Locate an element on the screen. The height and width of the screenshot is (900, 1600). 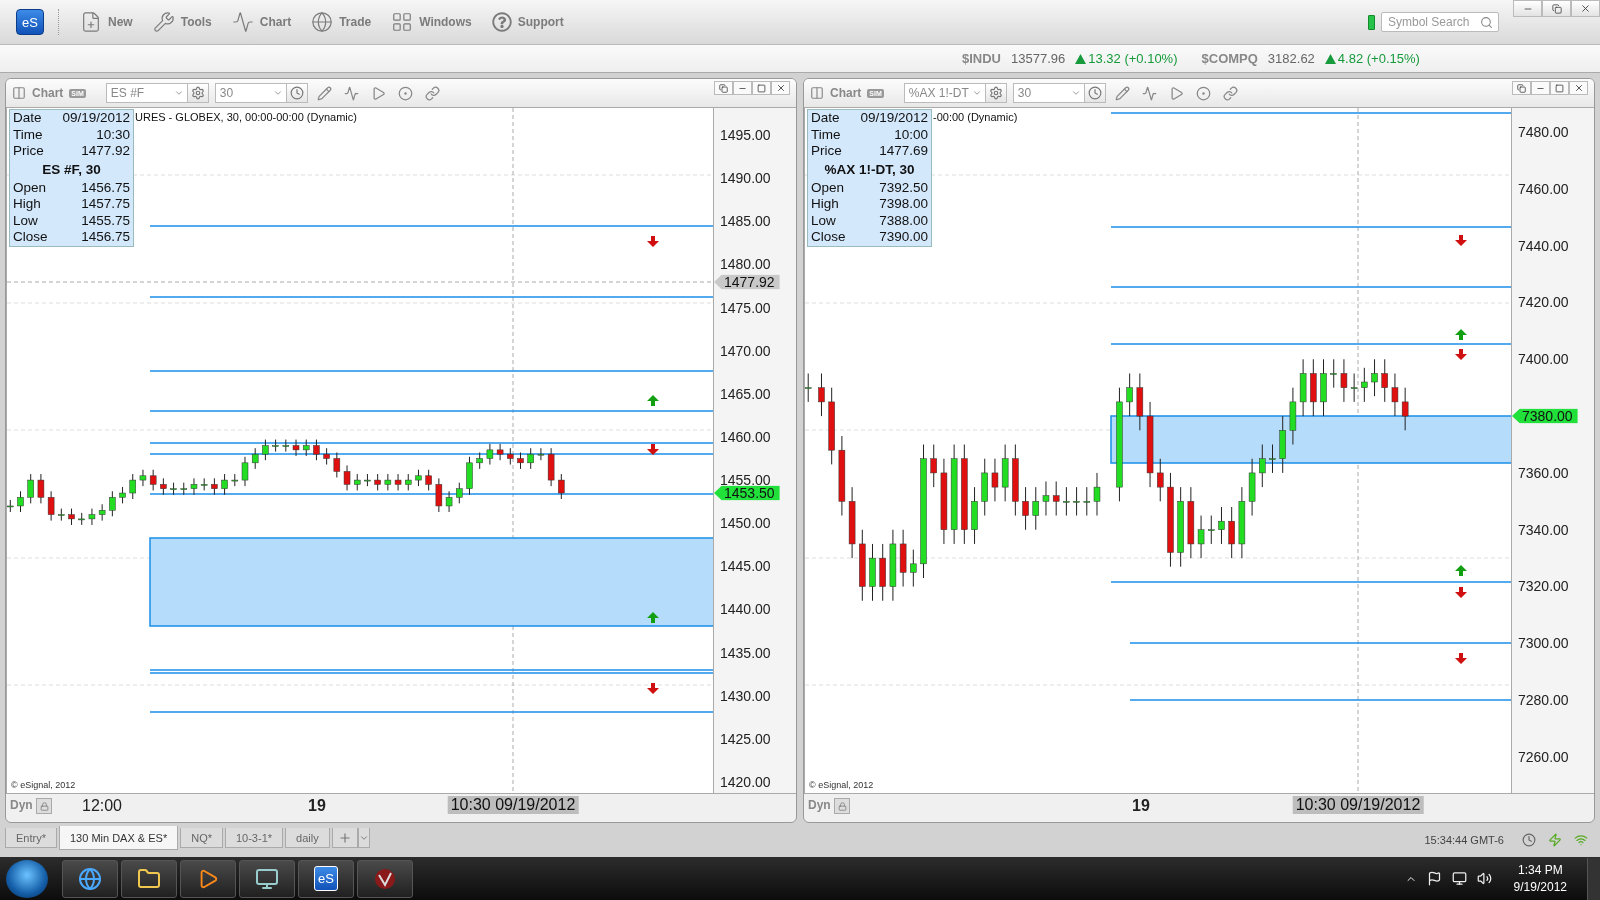
info-value: 7392.50 is located at coordinates (903, 187).